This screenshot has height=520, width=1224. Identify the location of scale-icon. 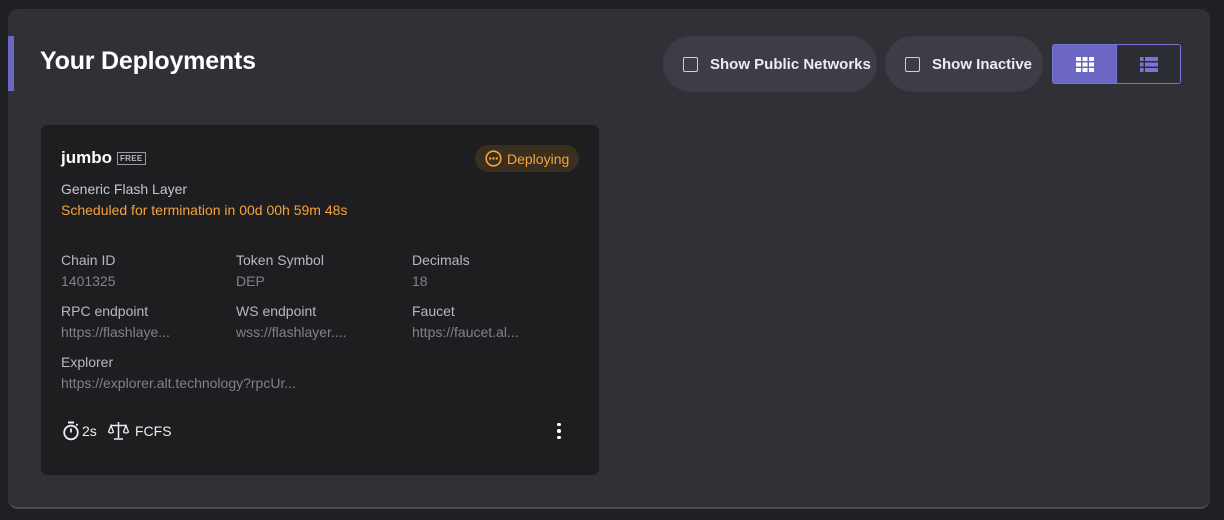
(118, 431).